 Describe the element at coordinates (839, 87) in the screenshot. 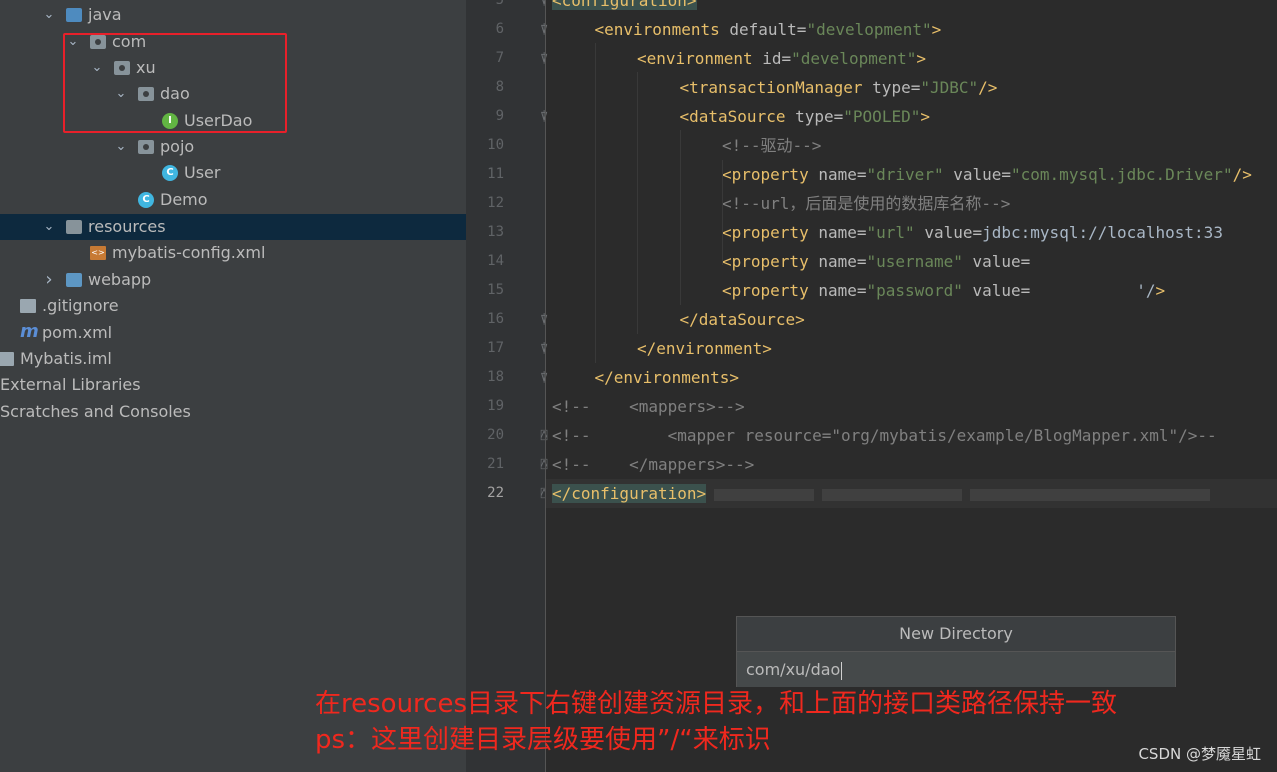

I see `code-line: <transactionManager type="JDBC"/>` at that location.